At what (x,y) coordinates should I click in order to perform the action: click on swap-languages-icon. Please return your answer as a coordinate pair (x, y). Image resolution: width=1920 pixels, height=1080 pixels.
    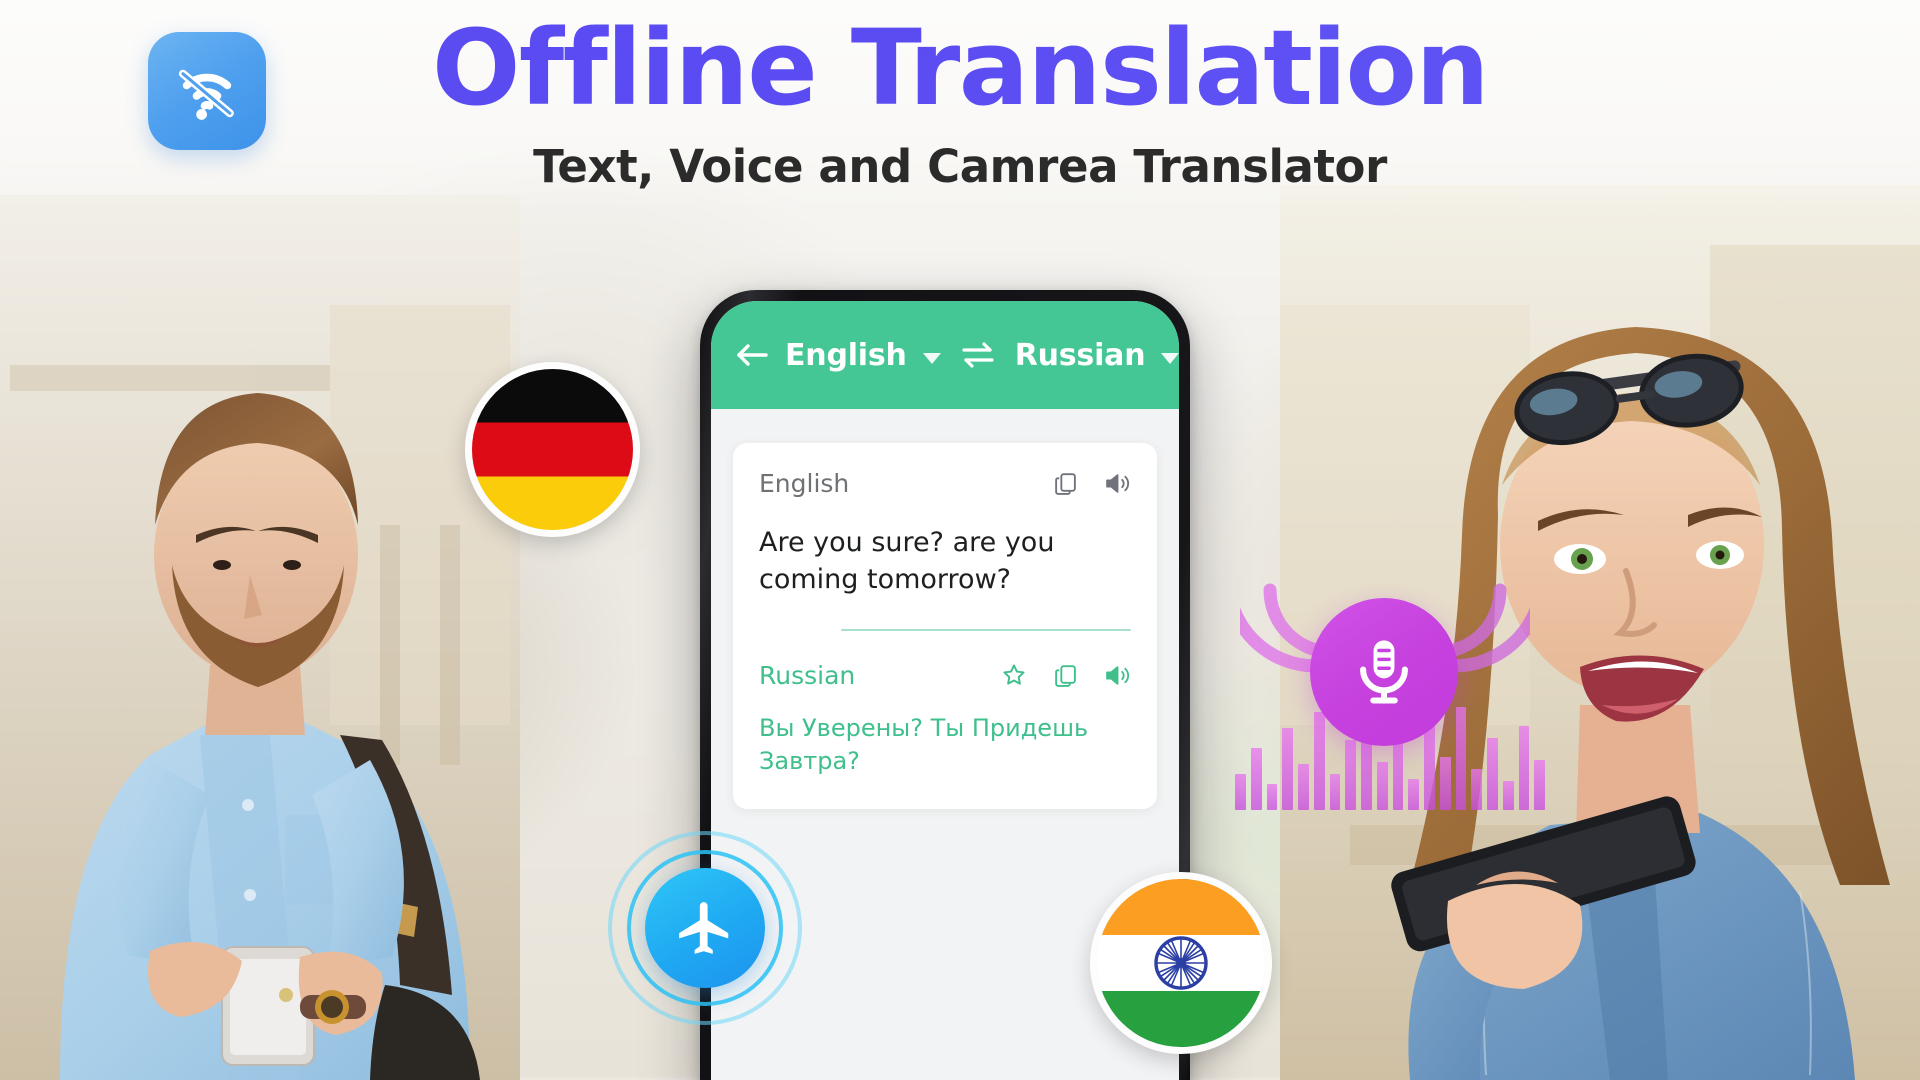
    Looking at the image, I should click on (978, 355).